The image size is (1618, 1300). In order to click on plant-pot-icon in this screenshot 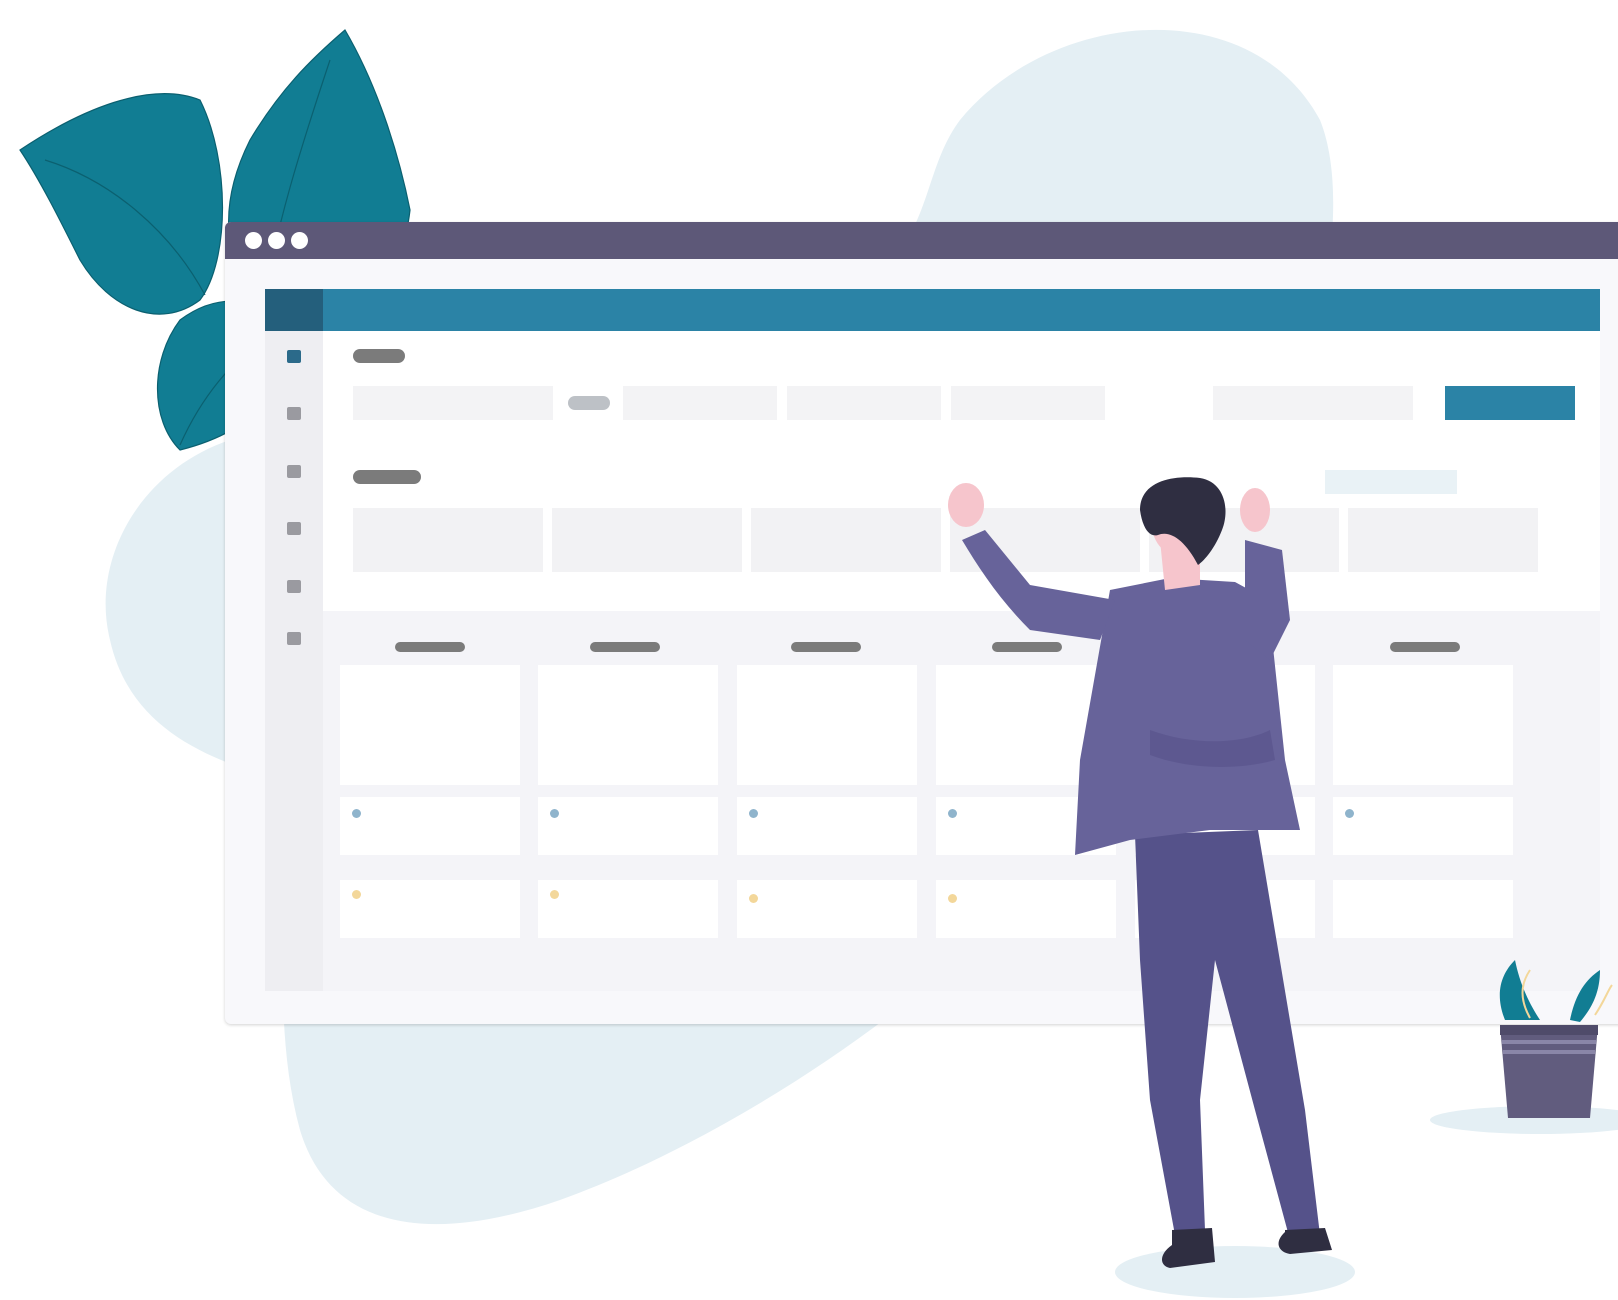, I will do `click(1556, 1039)`.